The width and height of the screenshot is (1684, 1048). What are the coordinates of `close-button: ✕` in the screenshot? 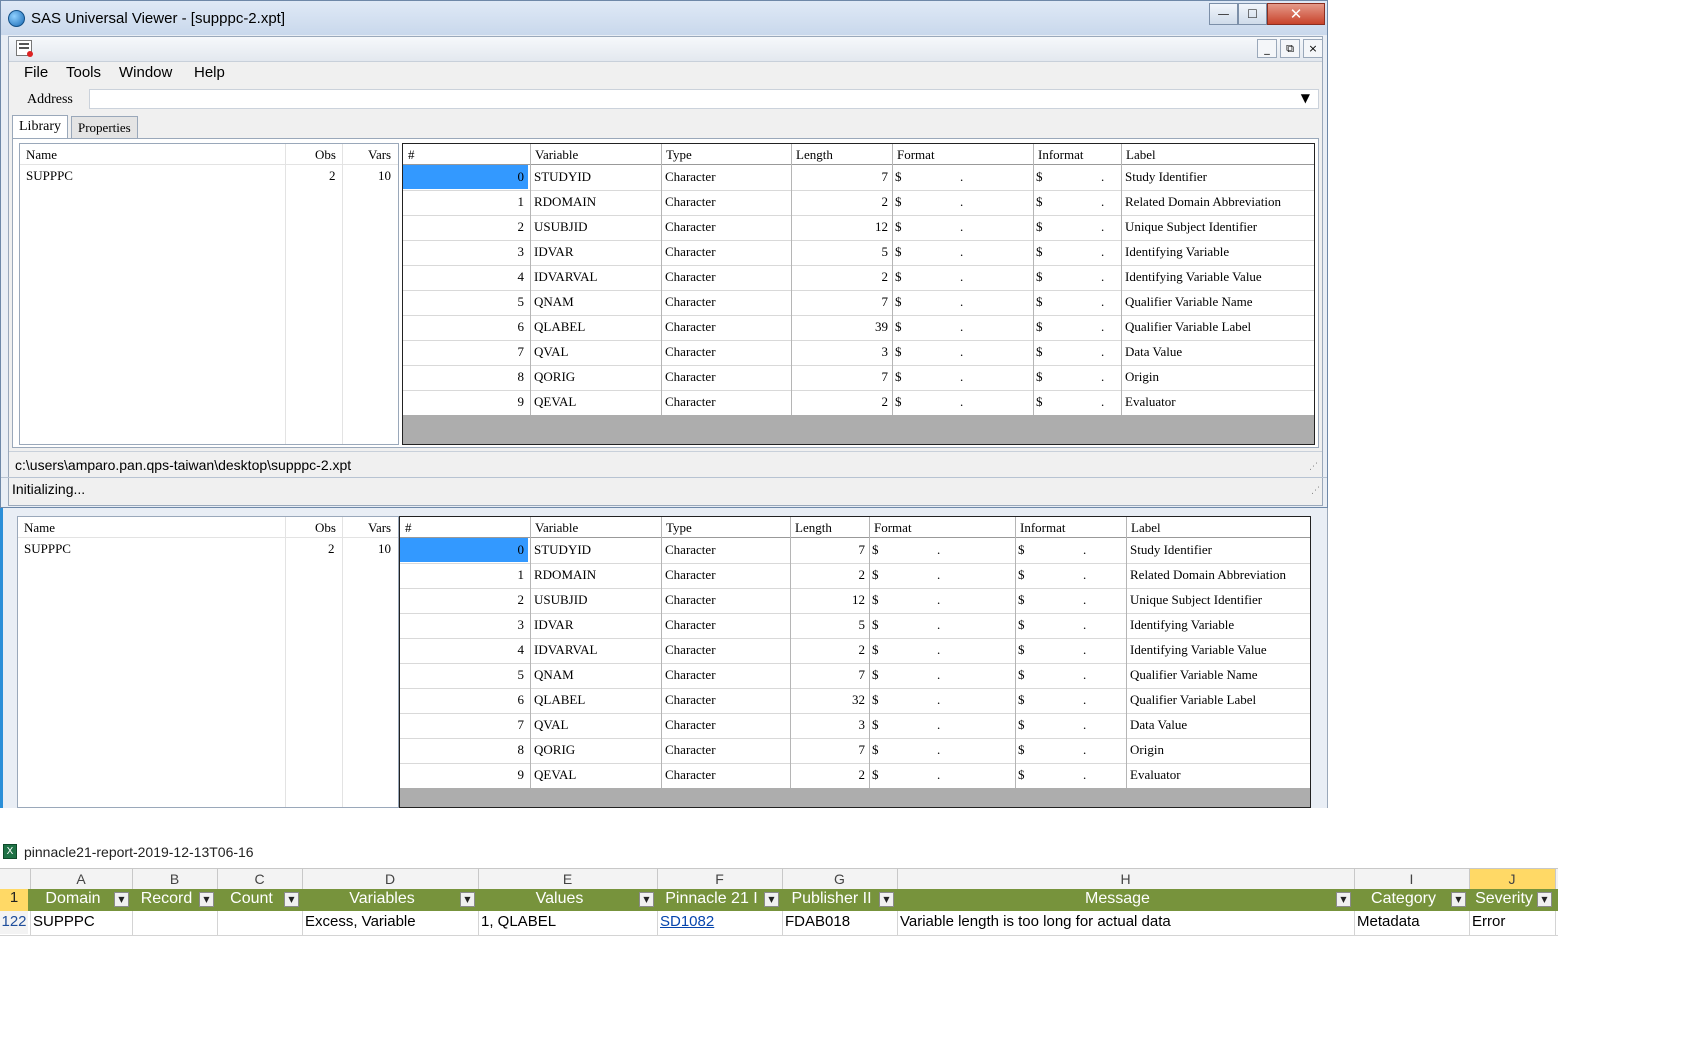 It's located at (1296, 14).